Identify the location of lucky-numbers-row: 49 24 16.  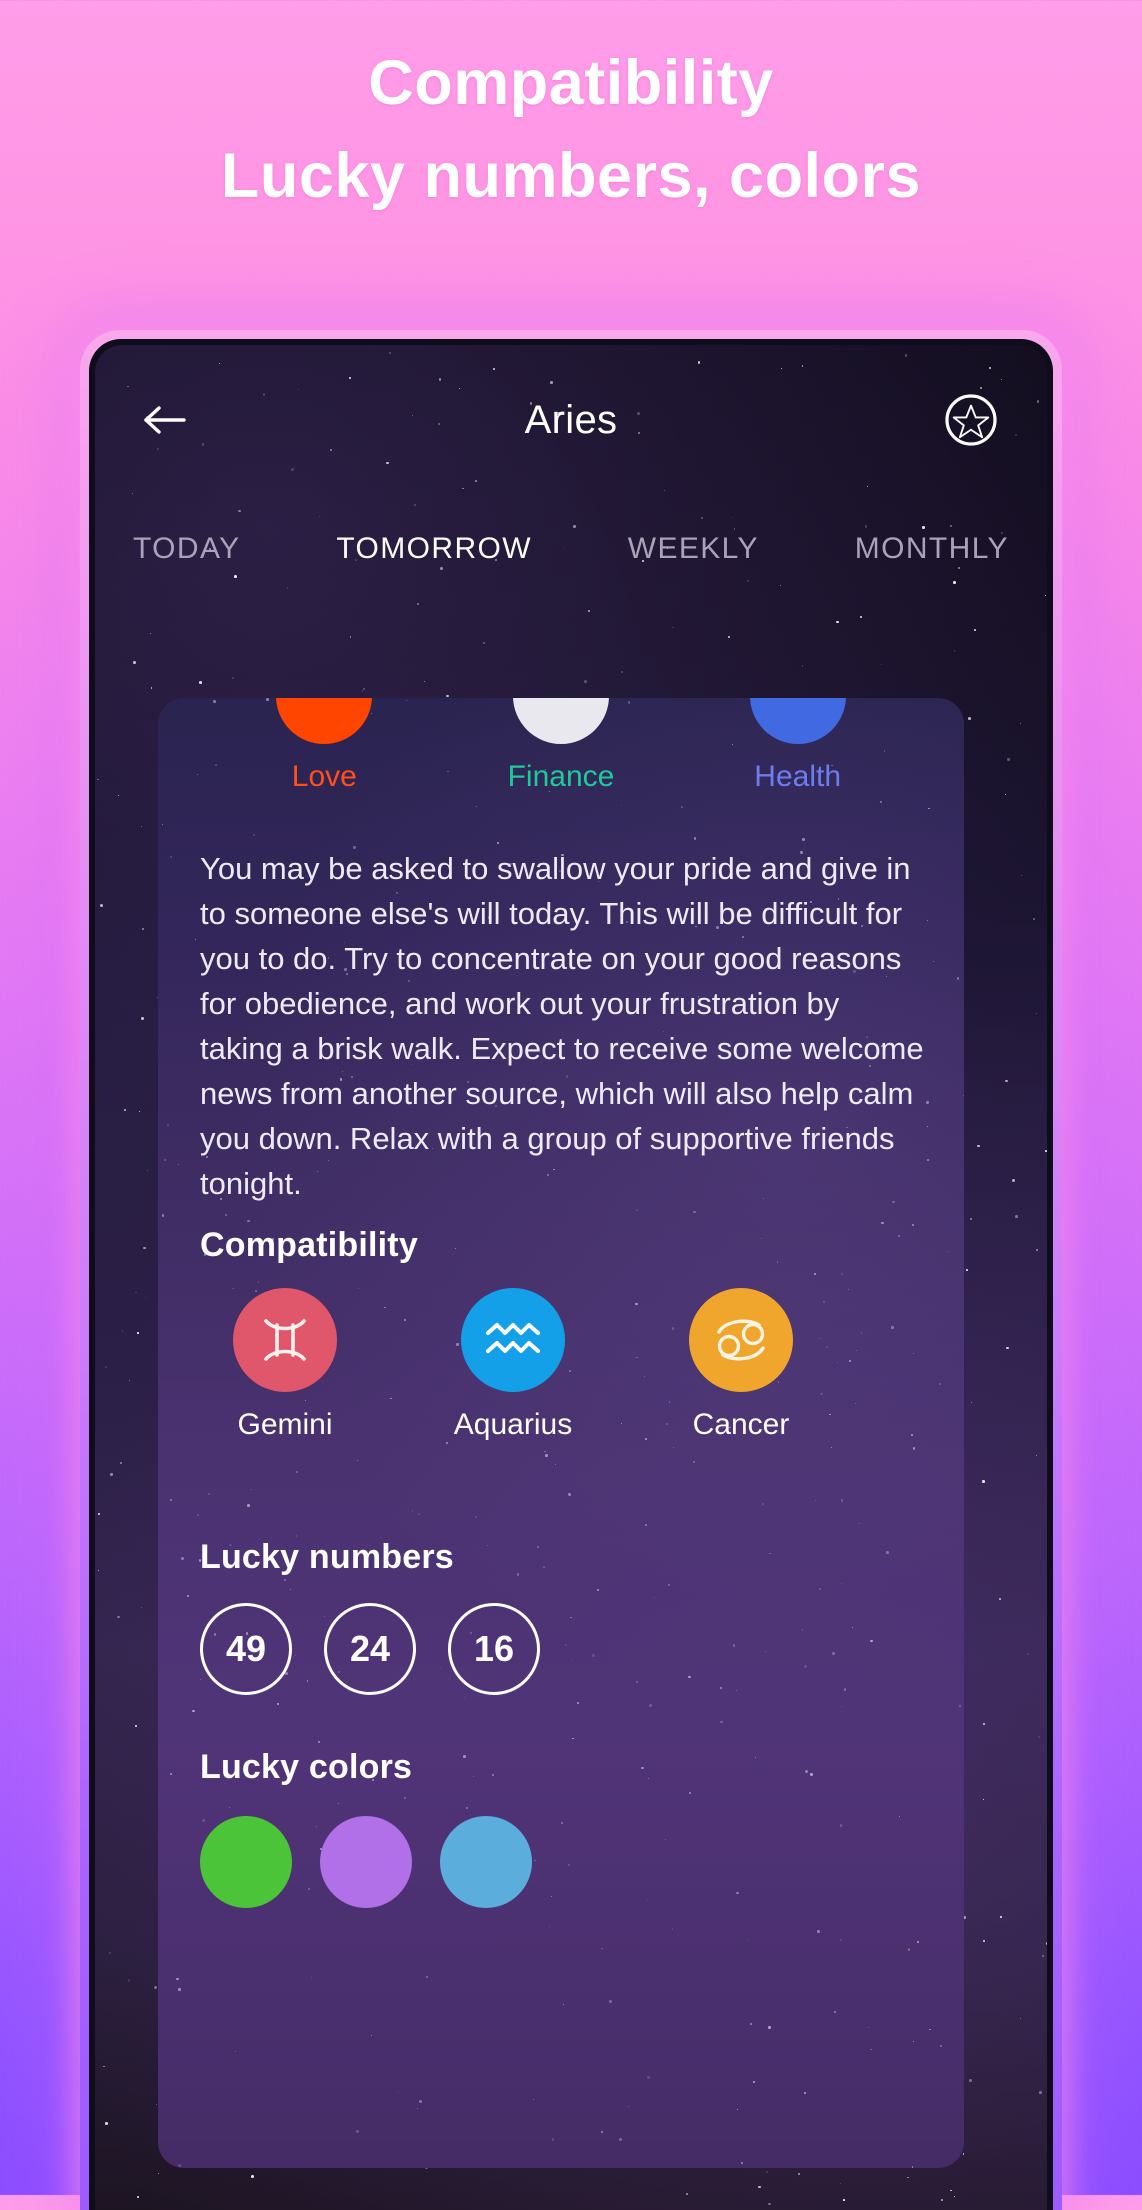
(370, 1649).